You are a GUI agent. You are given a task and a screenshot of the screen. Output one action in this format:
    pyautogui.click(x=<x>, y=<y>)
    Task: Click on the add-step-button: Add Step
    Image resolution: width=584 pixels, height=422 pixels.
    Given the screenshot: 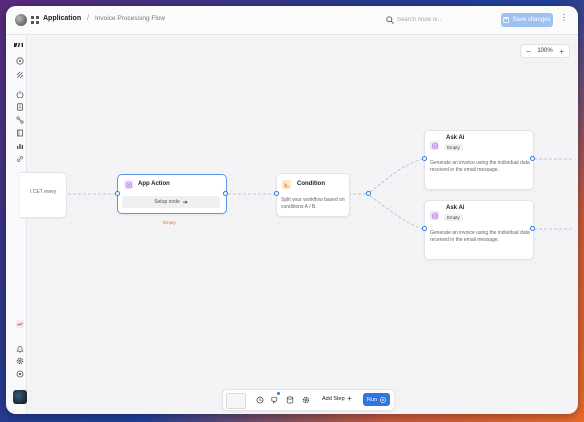 What is the action you would take?
    pyautogui.click(x=333, y=399)
    